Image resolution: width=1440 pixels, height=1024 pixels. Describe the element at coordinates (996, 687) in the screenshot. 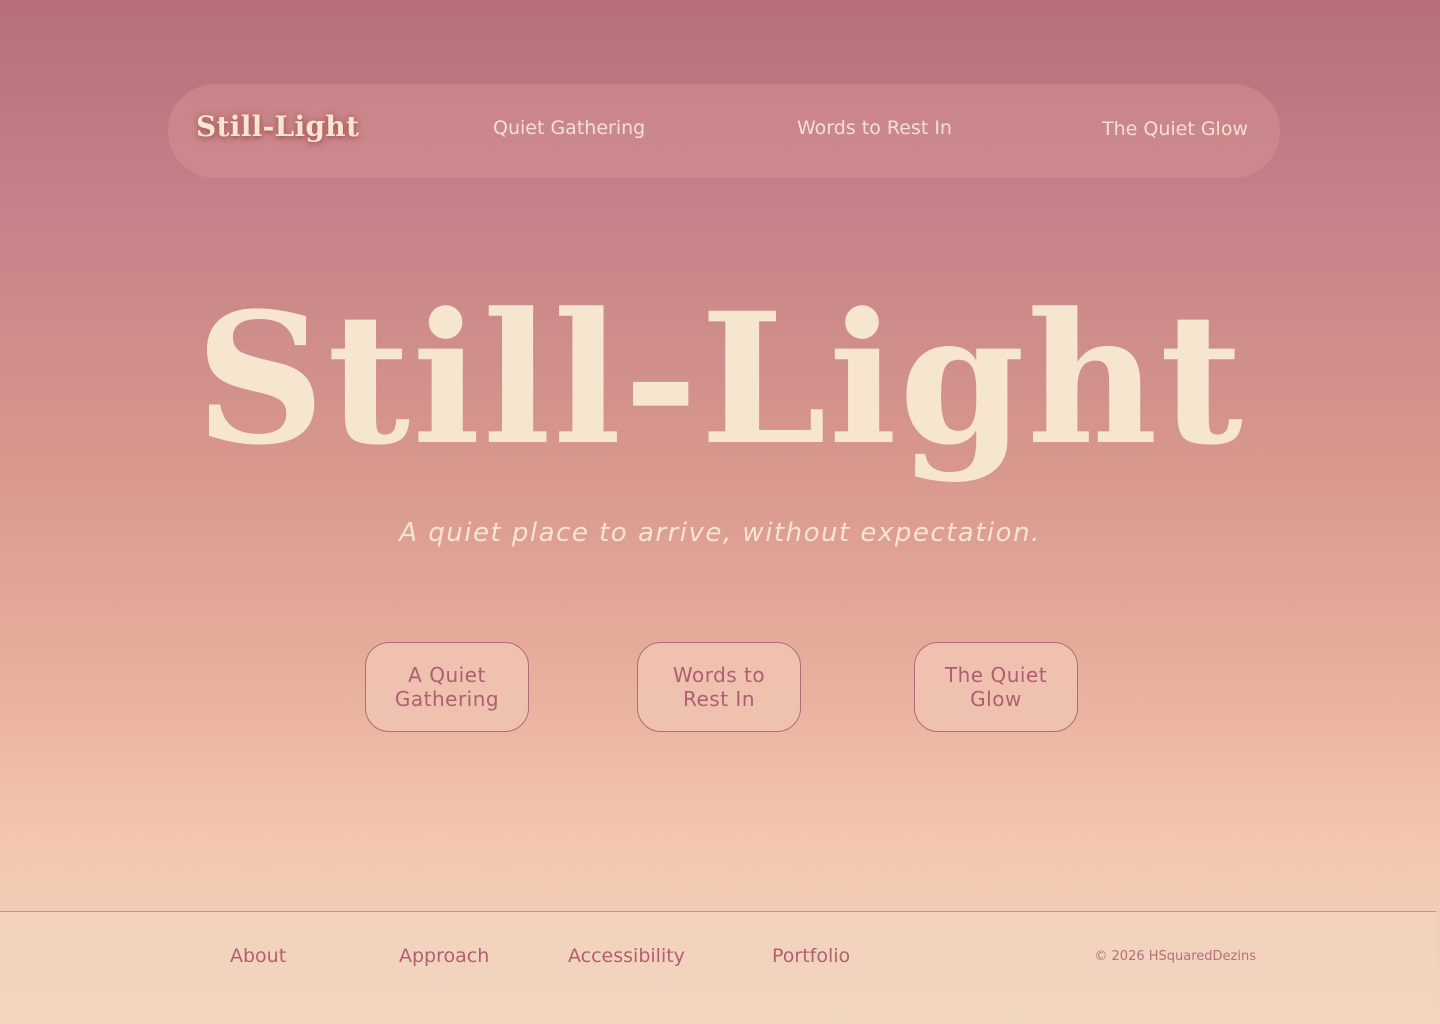

I see `cta-the-quiet-glow-button: The Quiet Glow` at that location.